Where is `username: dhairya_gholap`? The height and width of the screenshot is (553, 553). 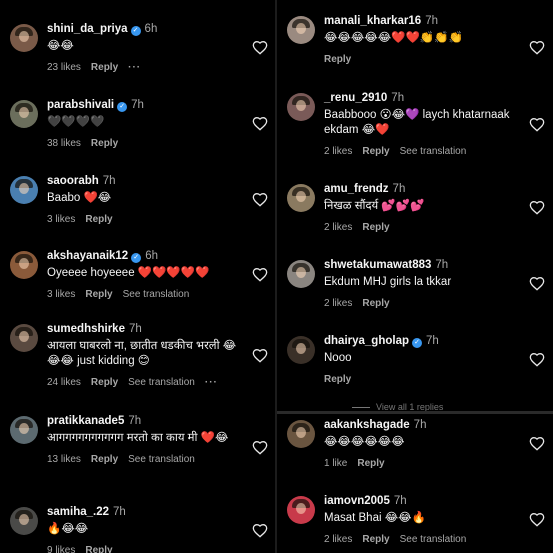 username: dhairya_gholap is located at coordinates (366, 341).